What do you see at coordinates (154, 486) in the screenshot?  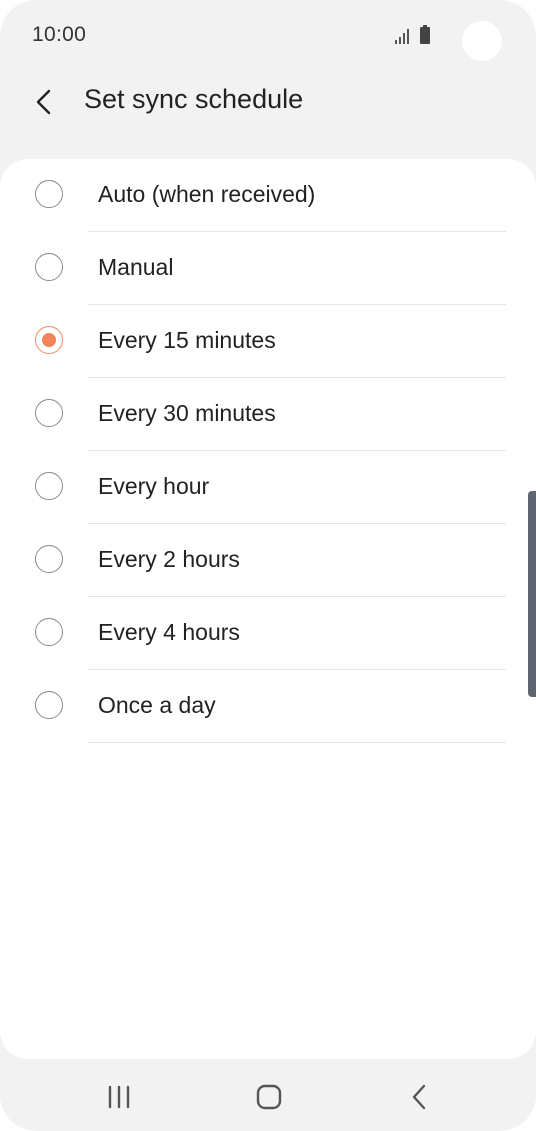 I see `option-label: Every hour` at bounding box center [154, 486].